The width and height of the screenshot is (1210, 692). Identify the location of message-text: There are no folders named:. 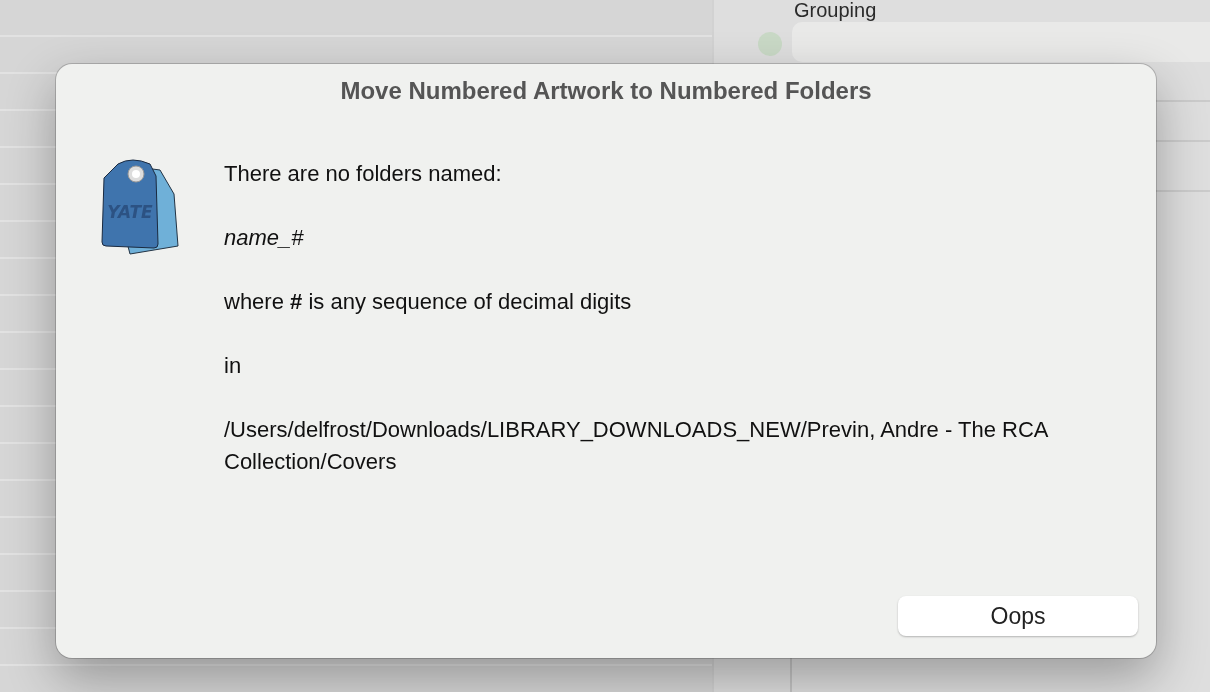
(363, 174).